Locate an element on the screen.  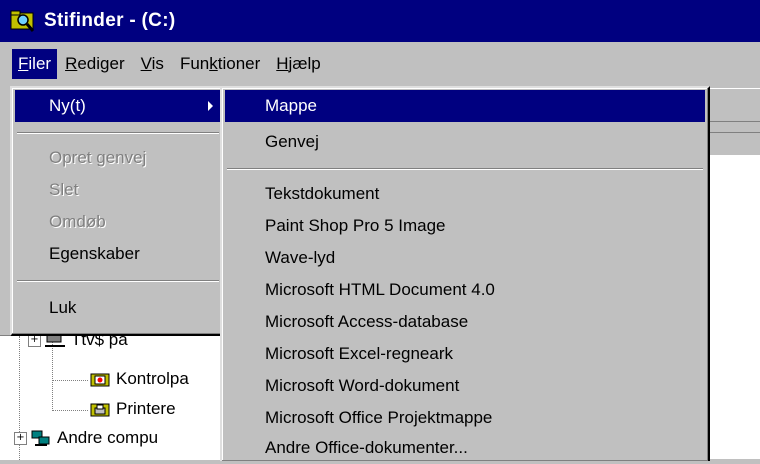
tree-item: Printere is located at coordinates (133, 409).